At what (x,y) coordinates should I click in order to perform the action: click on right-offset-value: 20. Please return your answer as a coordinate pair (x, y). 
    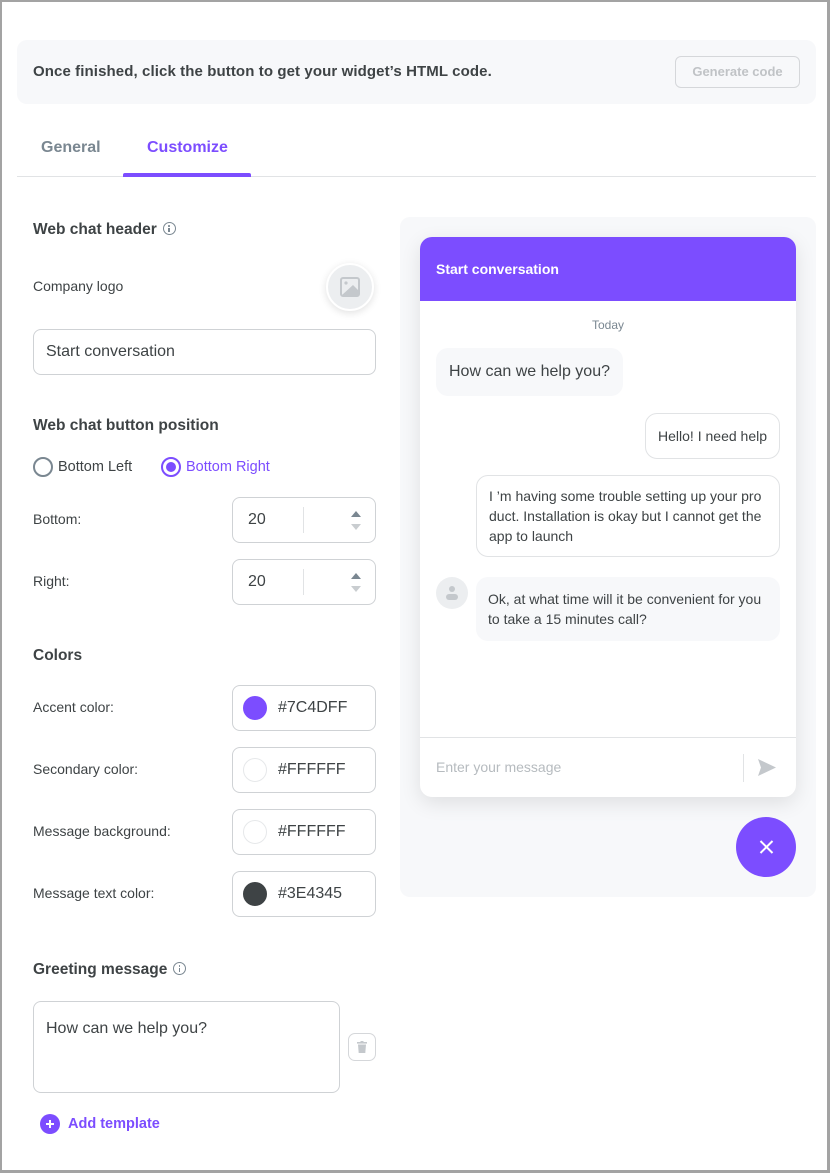
    Looking at the image, I should click on (257, 582).